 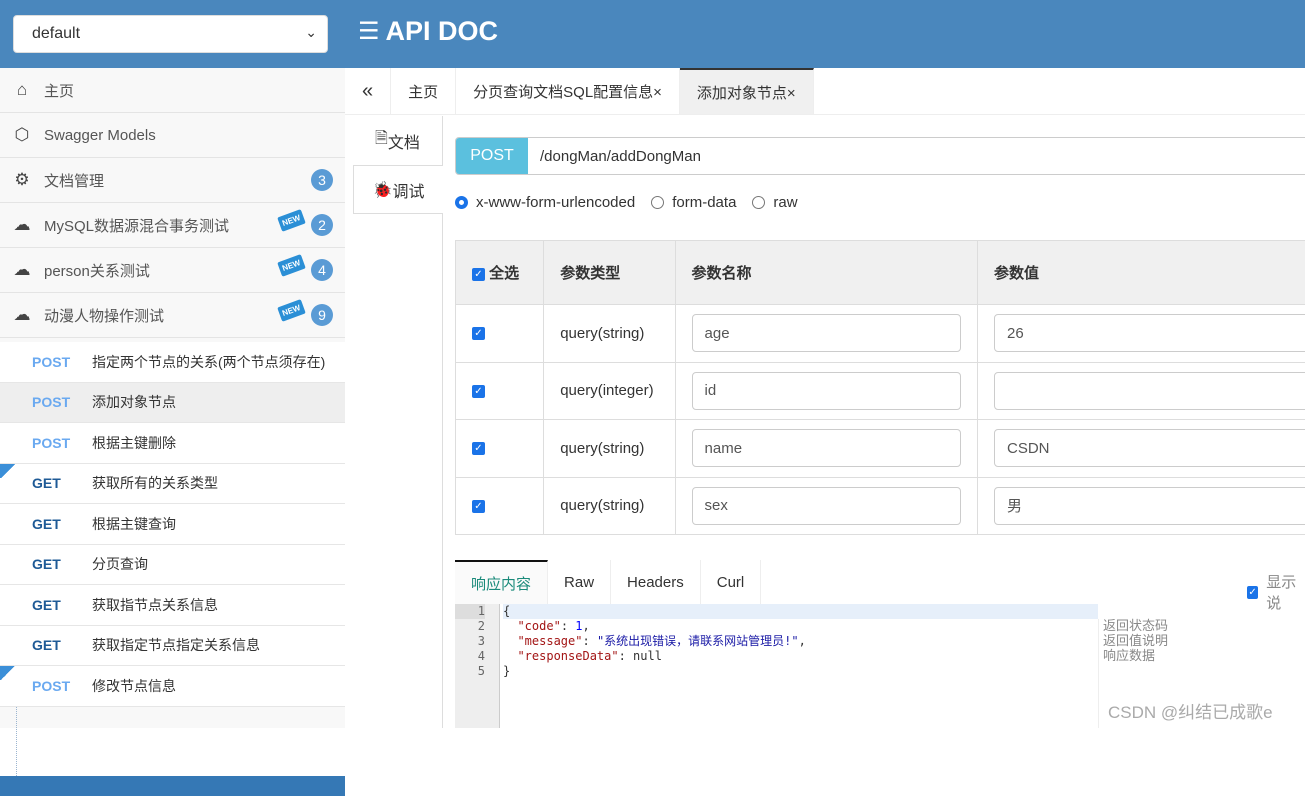 I want to click on tab-doc-label: 文档, so click(x=404, y=141).